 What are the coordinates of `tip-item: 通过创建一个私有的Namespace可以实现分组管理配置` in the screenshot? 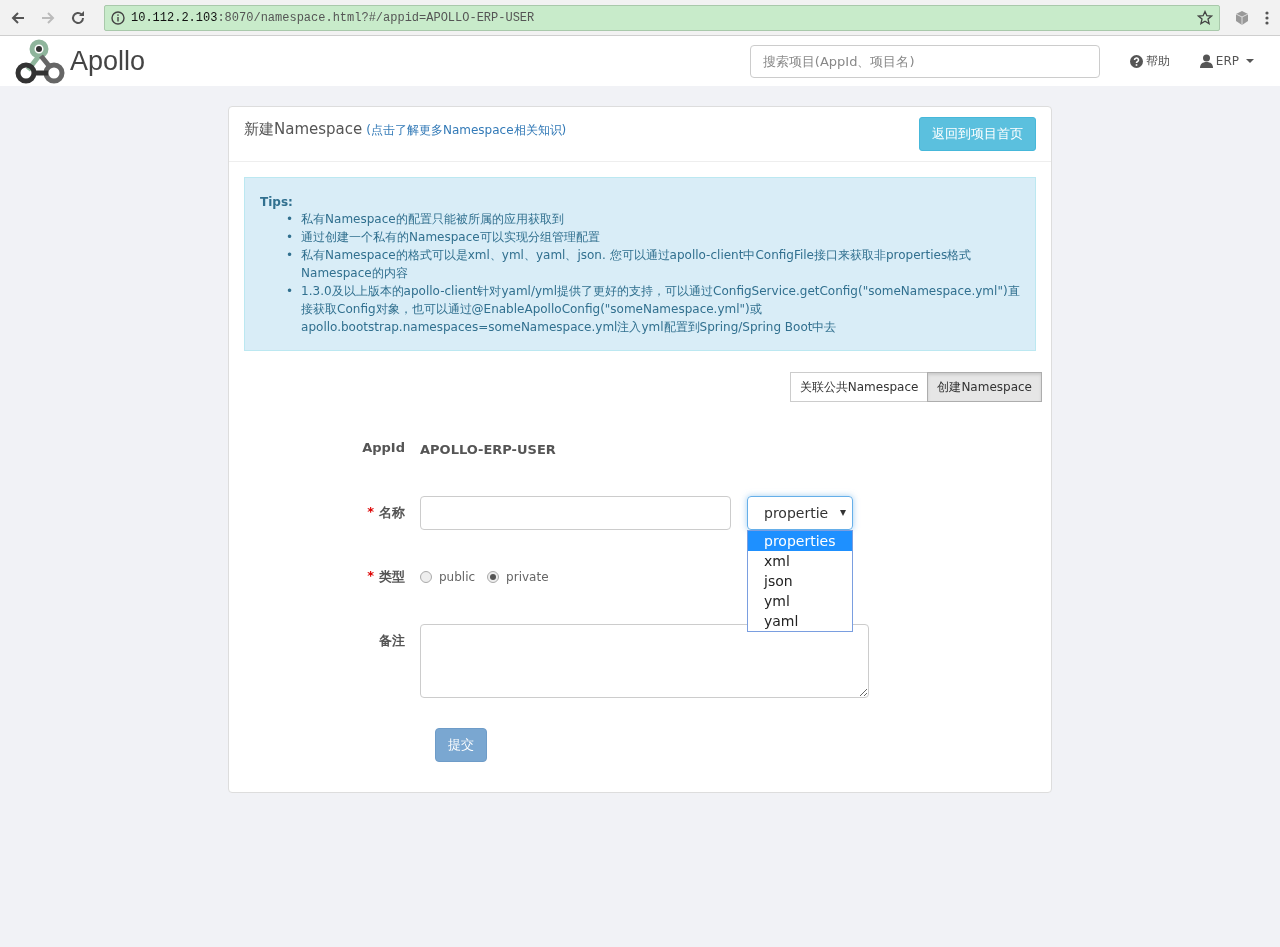 It's located at (450, 237).